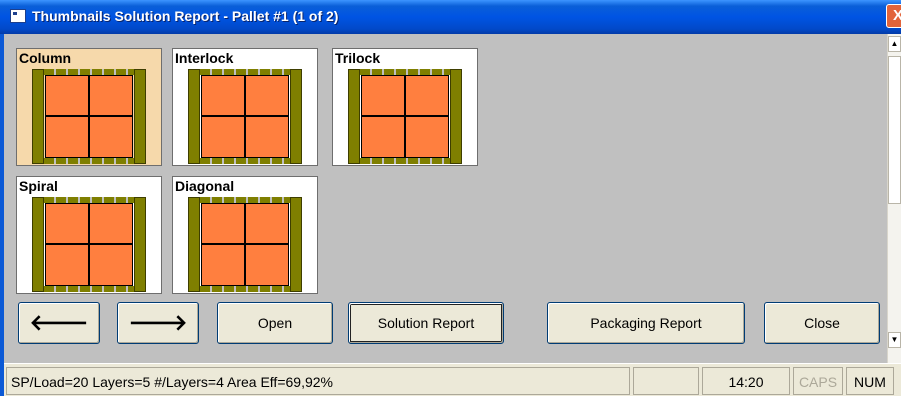 The image size is (901, 396). Describe the element at coordinates (746, 381) in the screenshot. I see `status-time: 14:20` at that location.